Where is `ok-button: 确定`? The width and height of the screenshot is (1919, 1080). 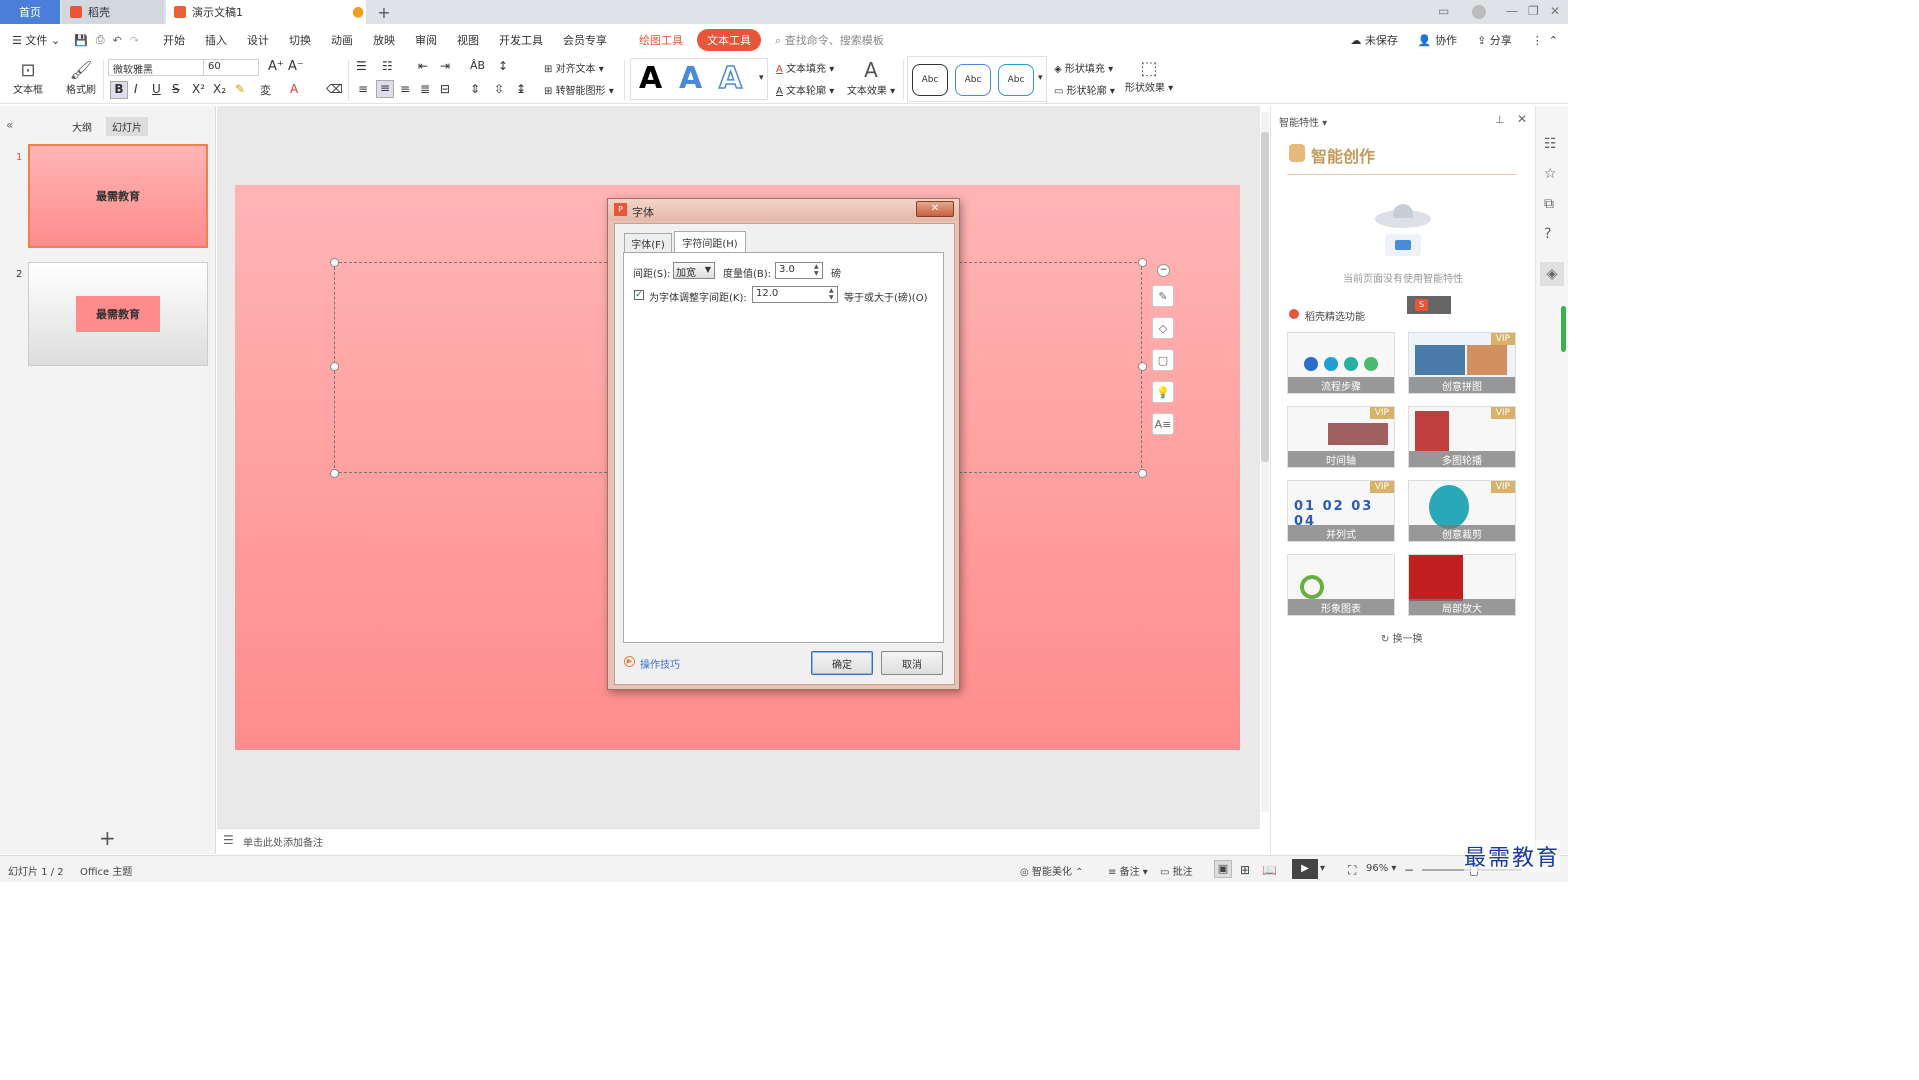
ok-button: 确定 is located at coordinates (842, 663).